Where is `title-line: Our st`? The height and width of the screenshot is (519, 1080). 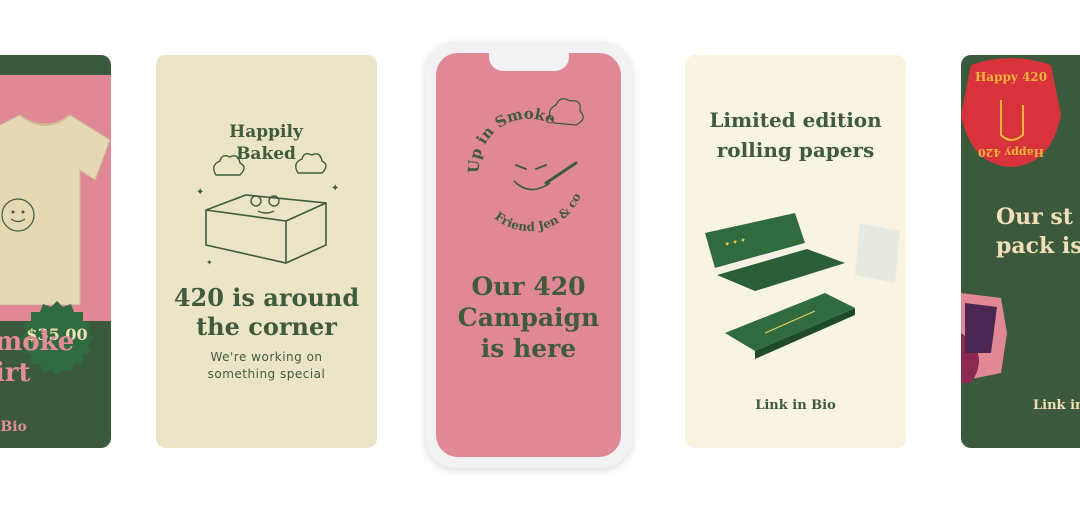 title-line: Our st is located at coordinates (1034, 217).